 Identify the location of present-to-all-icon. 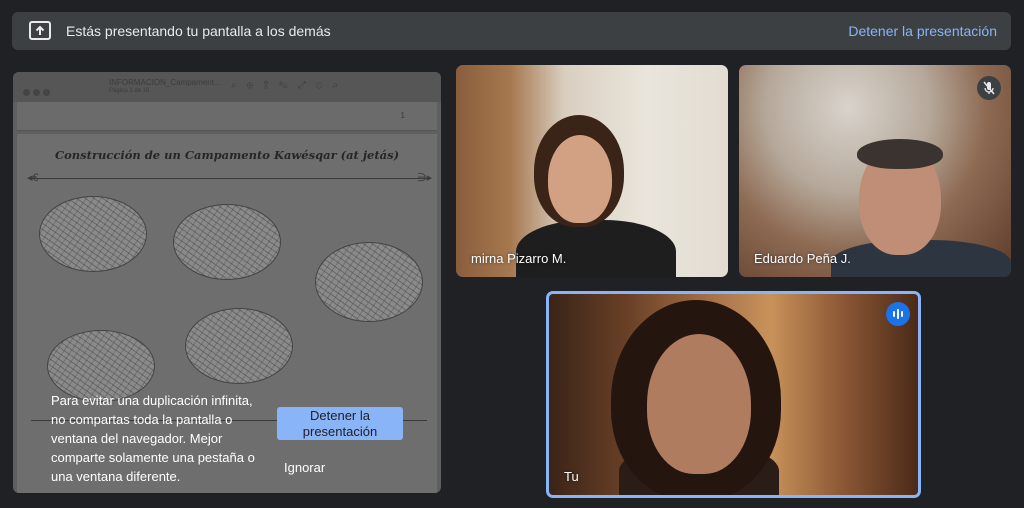
(40, 30).